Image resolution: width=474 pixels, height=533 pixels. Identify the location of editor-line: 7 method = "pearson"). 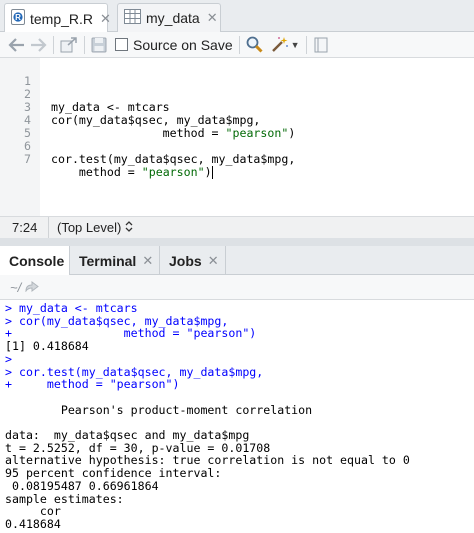
(237, 159).